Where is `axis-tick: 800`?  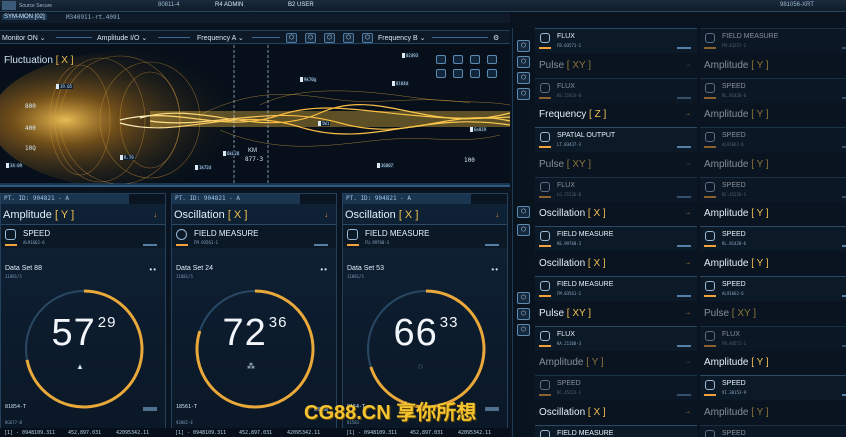 axis-tick: 800 is located at coordinates (30, 106).